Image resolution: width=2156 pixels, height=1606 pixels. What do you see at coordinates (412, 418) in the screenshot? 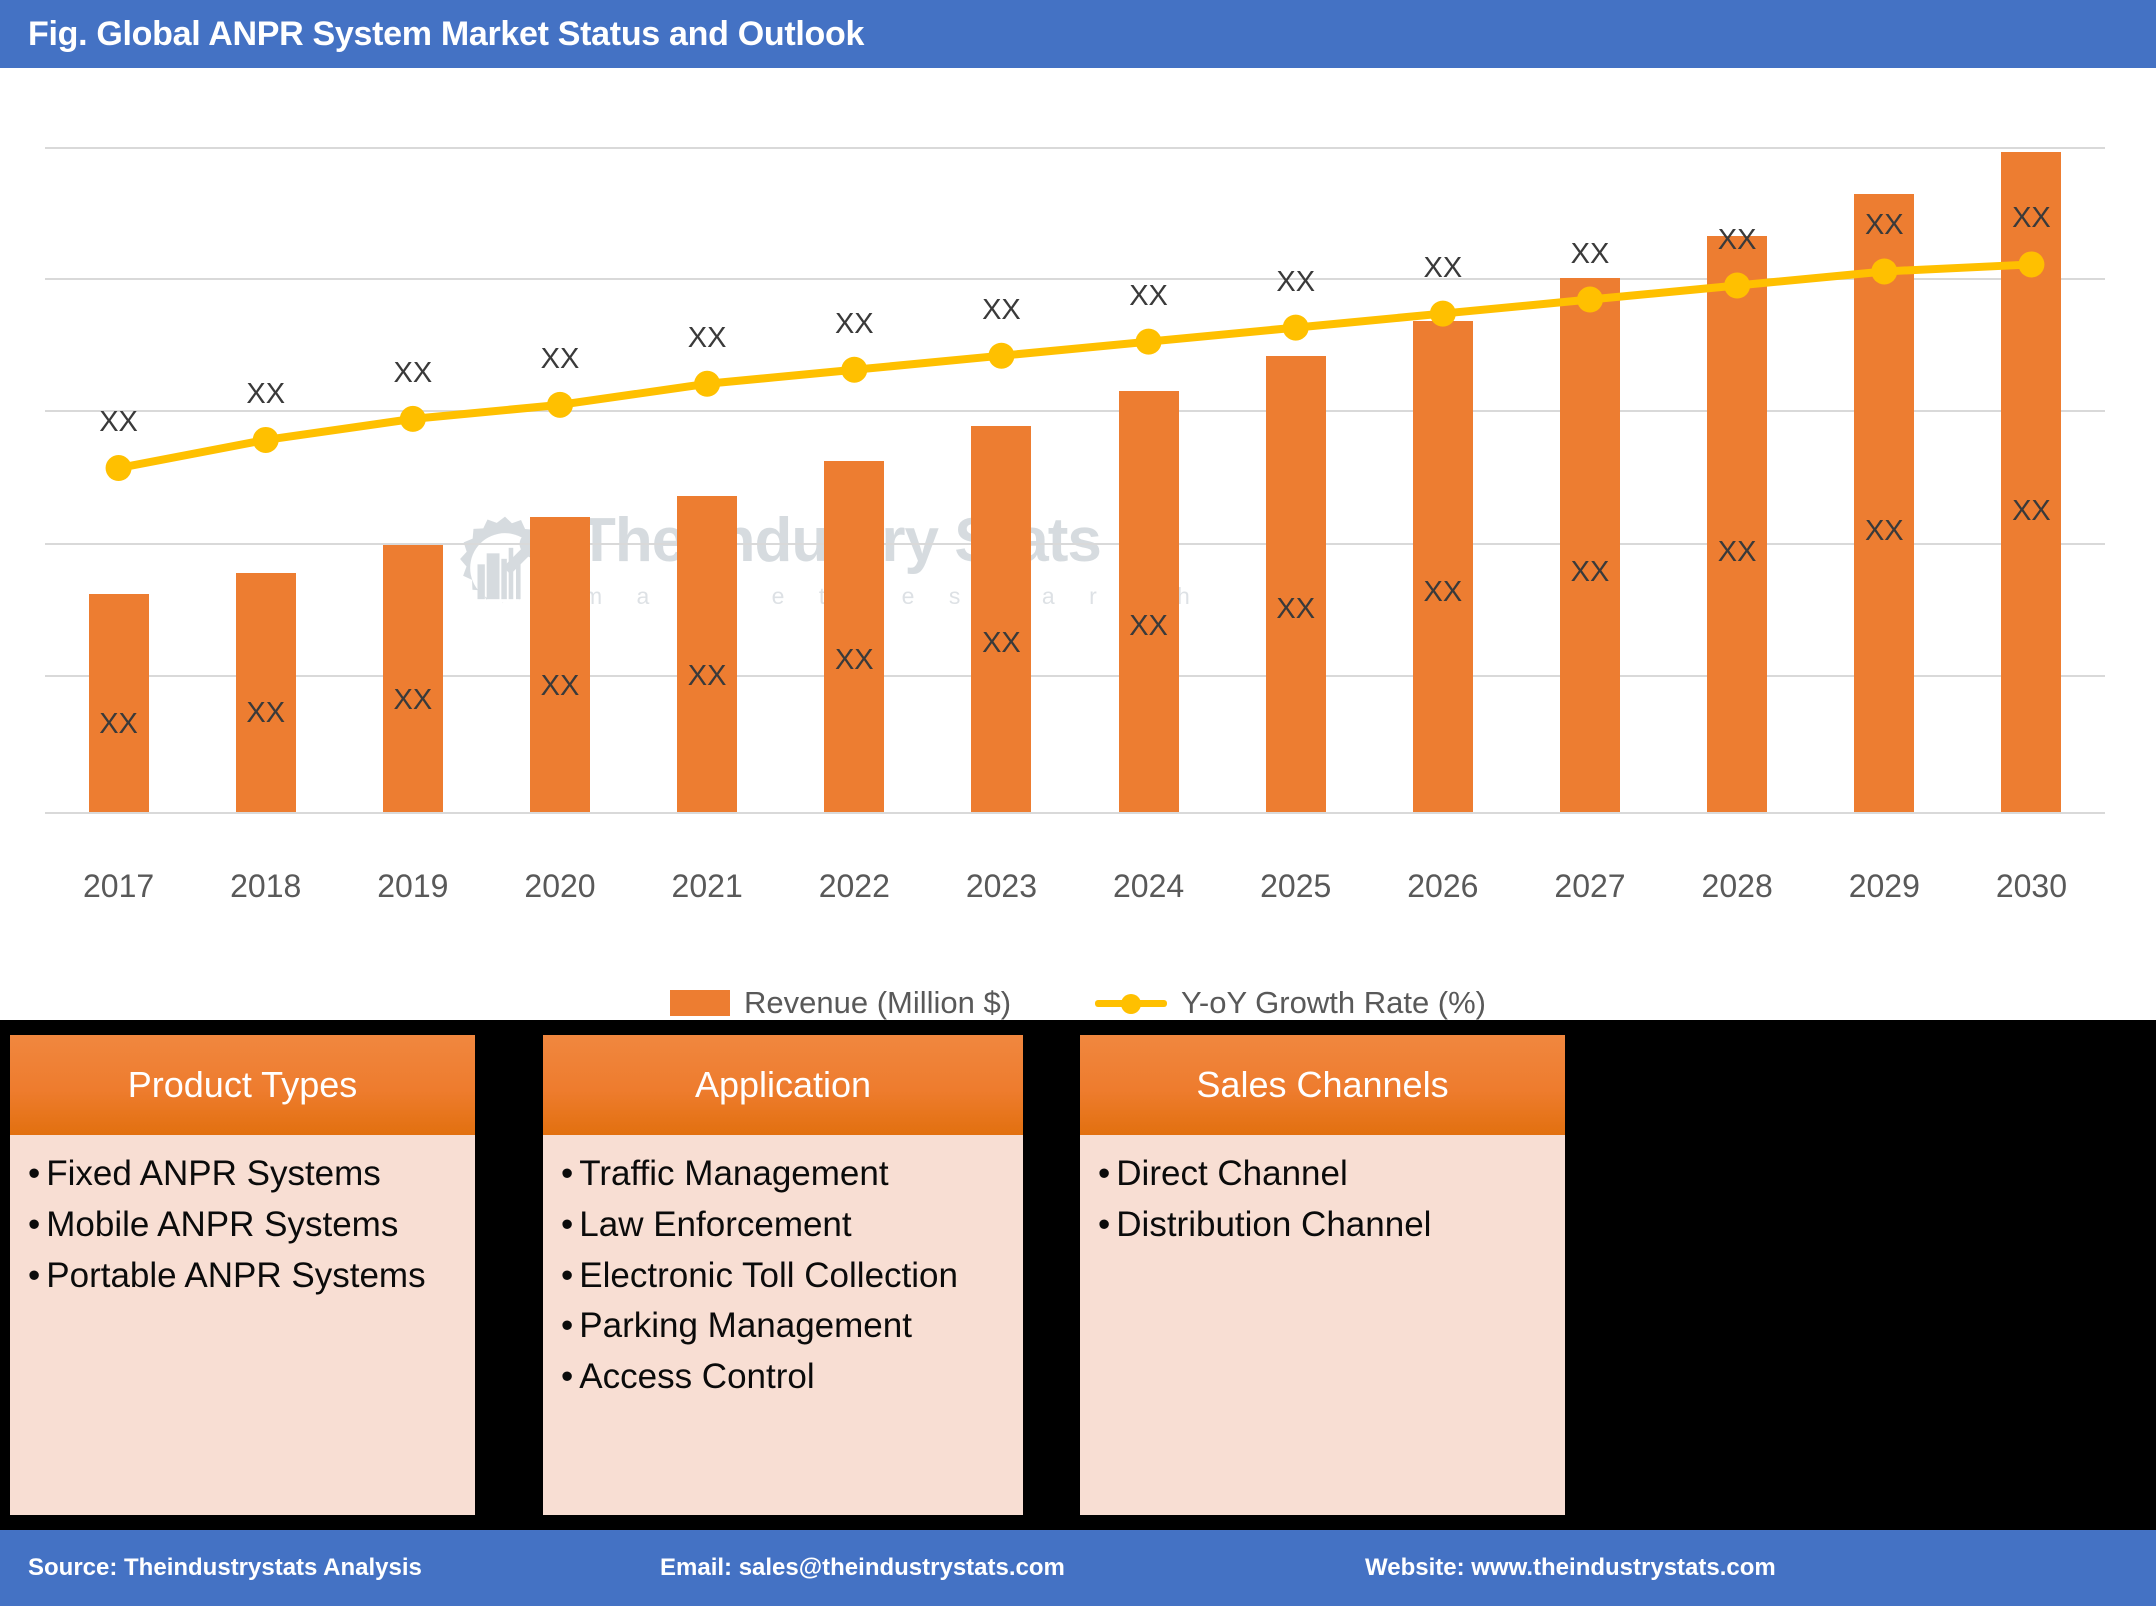
I see `line-marker-2019` at bounding box center [412, 418].